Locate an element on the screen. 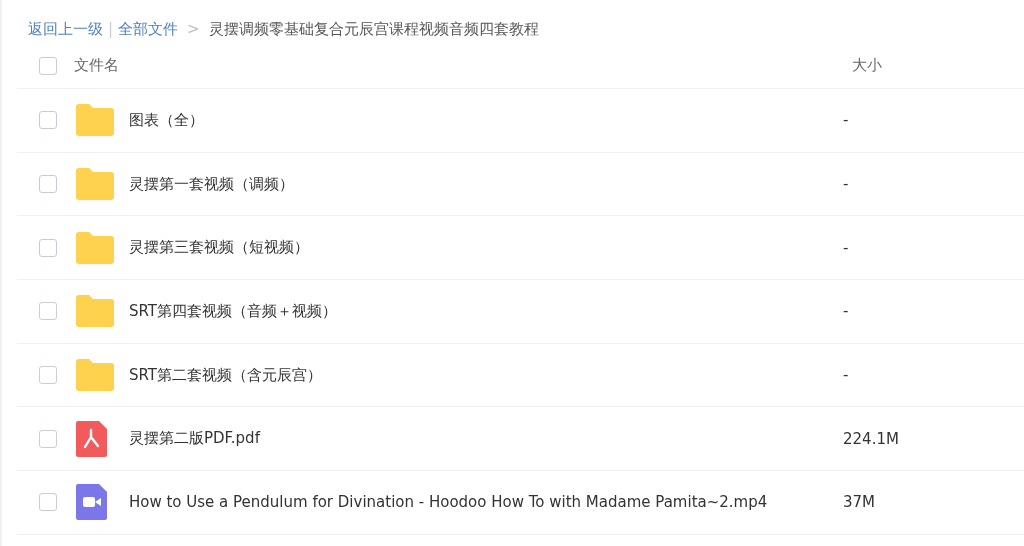 Image resolution: width=1024 pixels, height=546 pixels. file-name: SRT第四套视频（音频＋视频） is located at coordinates (486, 311).